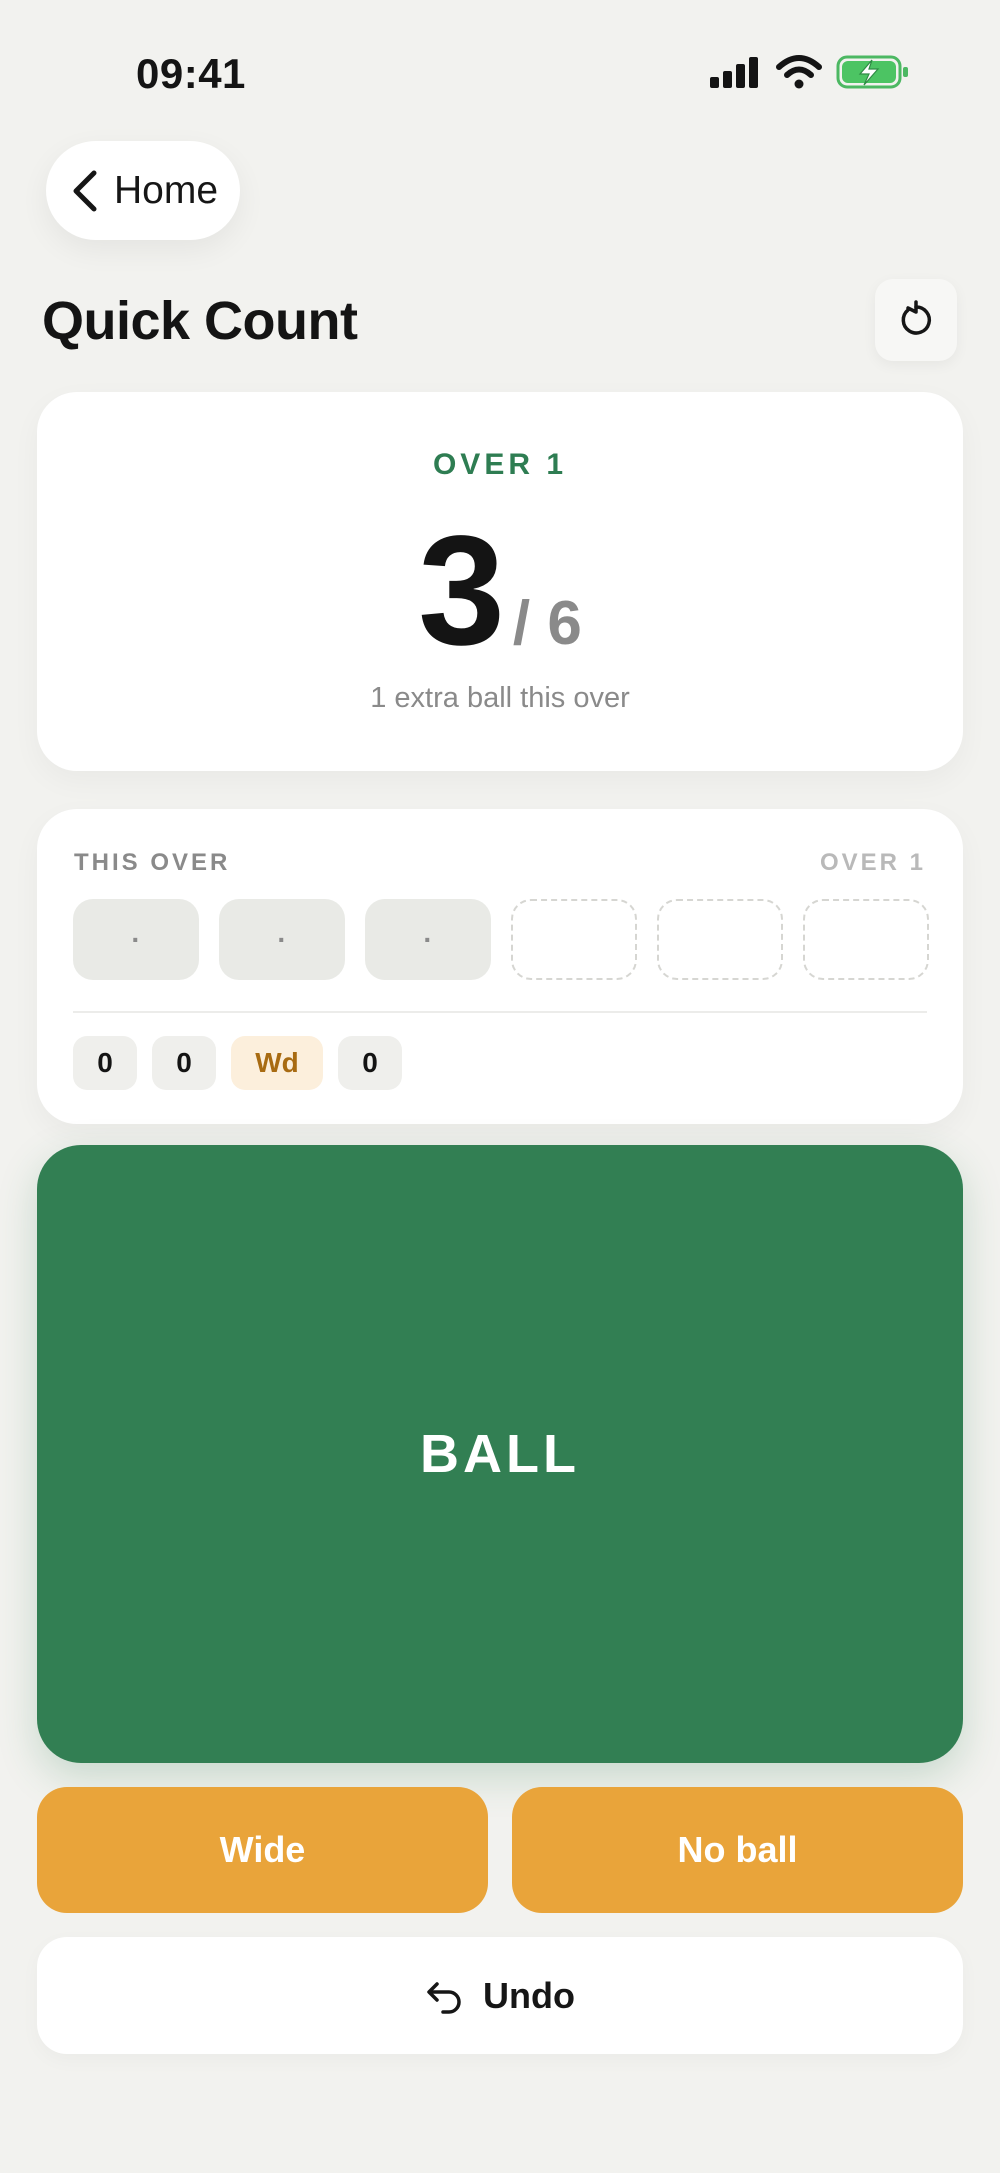 This screenshot has width=1000, height=2173. Describe the element at coordinates (737, 1850) in the screenshot. I see `no-ball-button: No ball` at that location.